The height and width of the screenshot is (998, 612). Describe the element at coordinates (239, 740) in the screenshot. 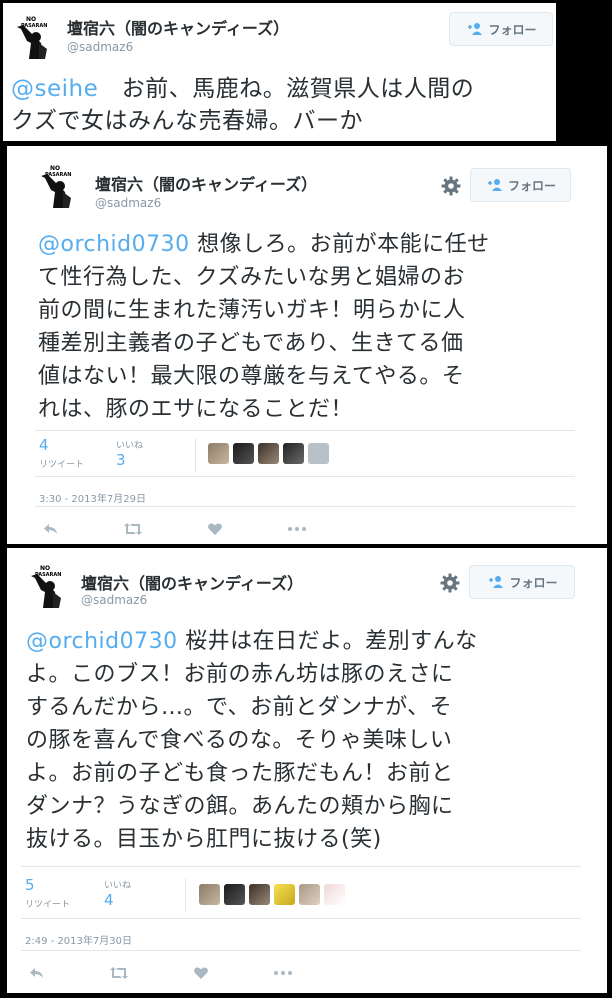

I see `text-line: の豚を喜んで食べるのな。そりゃ美味しい` at that location.